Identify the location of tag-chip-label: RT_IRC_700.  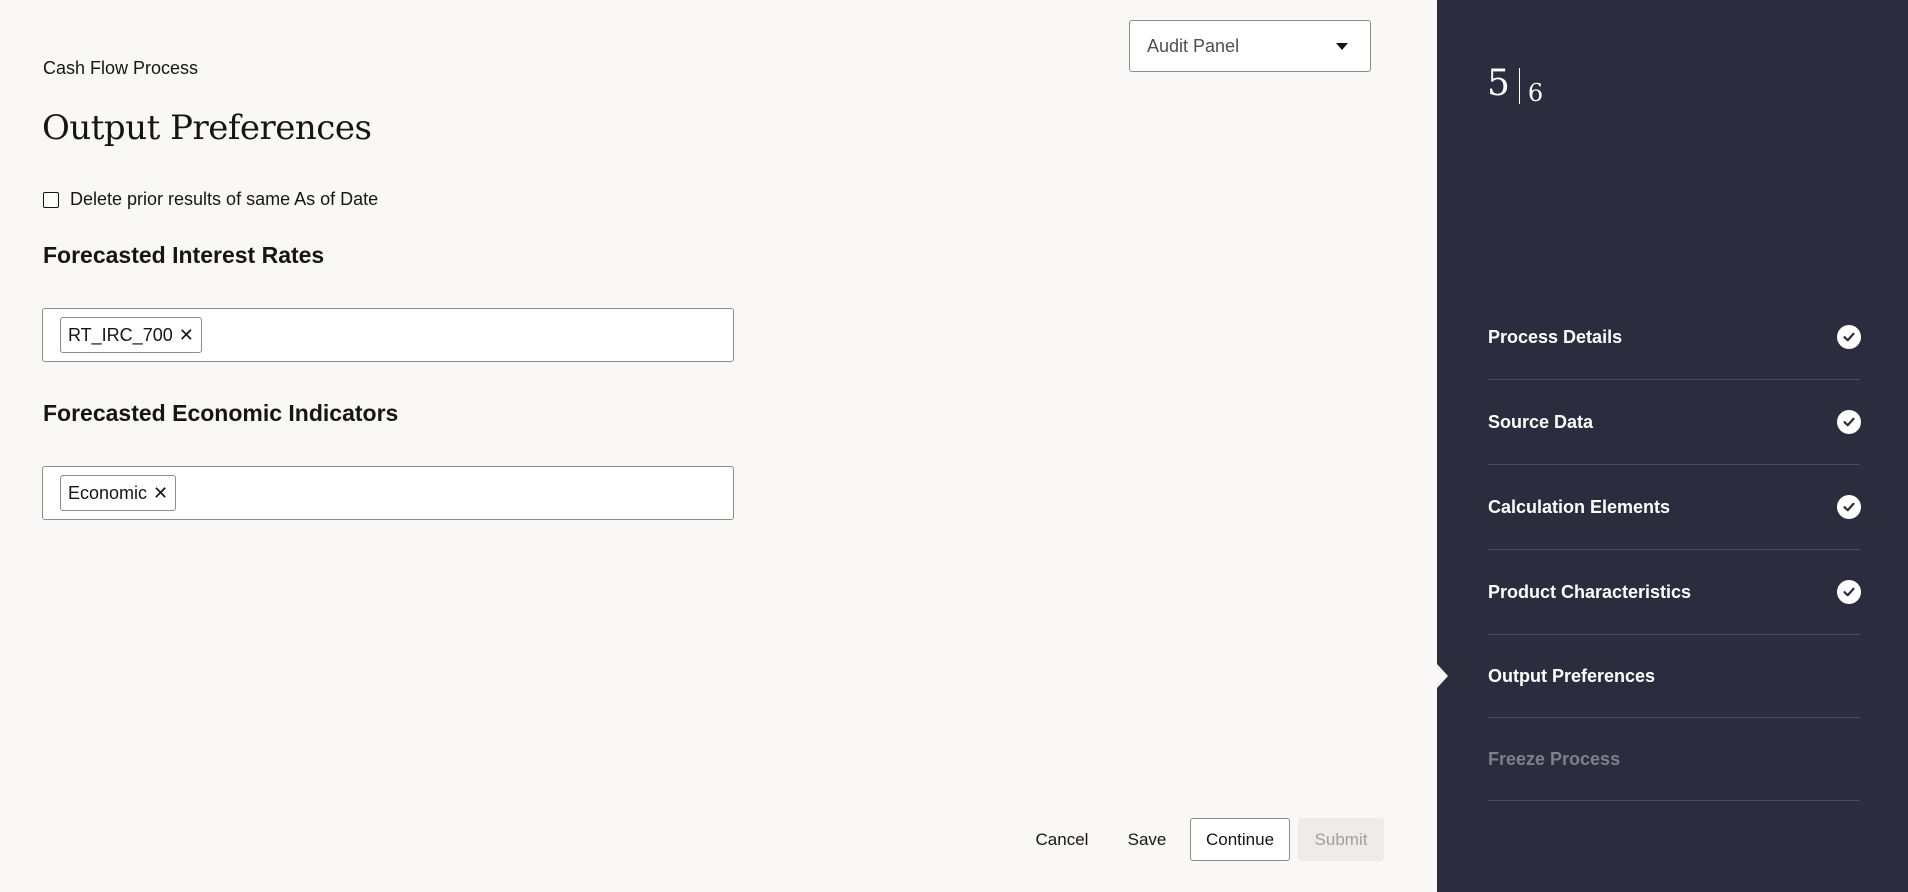
(120, 334).